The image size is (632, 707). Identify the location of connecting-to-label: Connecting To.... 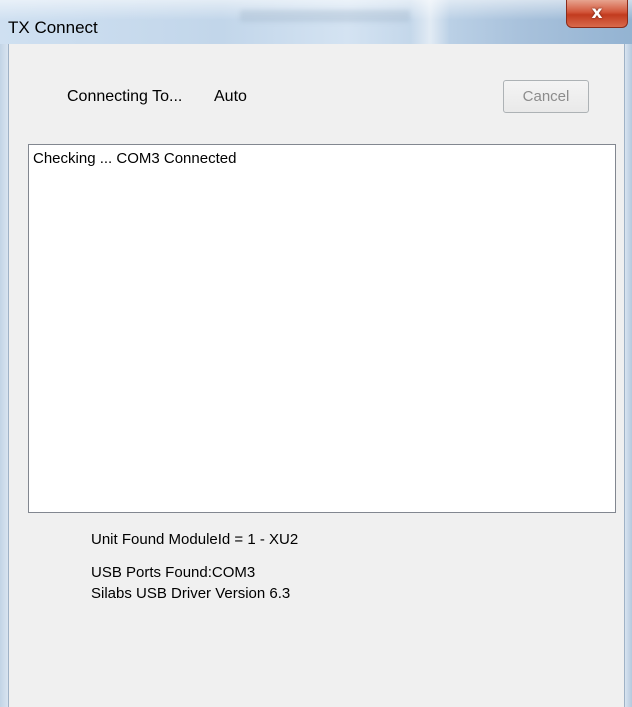
(125, 96).